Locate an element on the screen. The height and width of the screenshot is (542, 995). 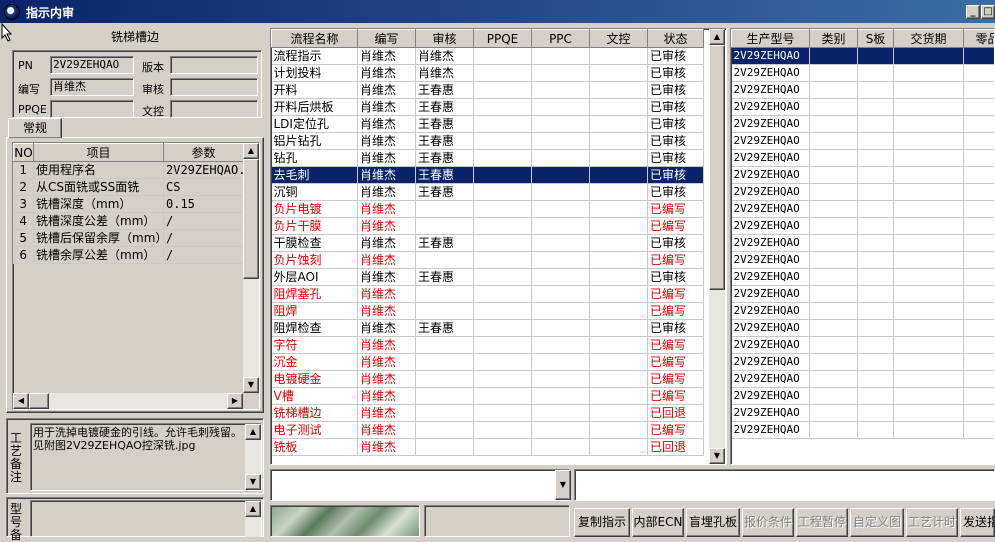
flow-name-cell: 铣板 is located at coordinates (315, 447).